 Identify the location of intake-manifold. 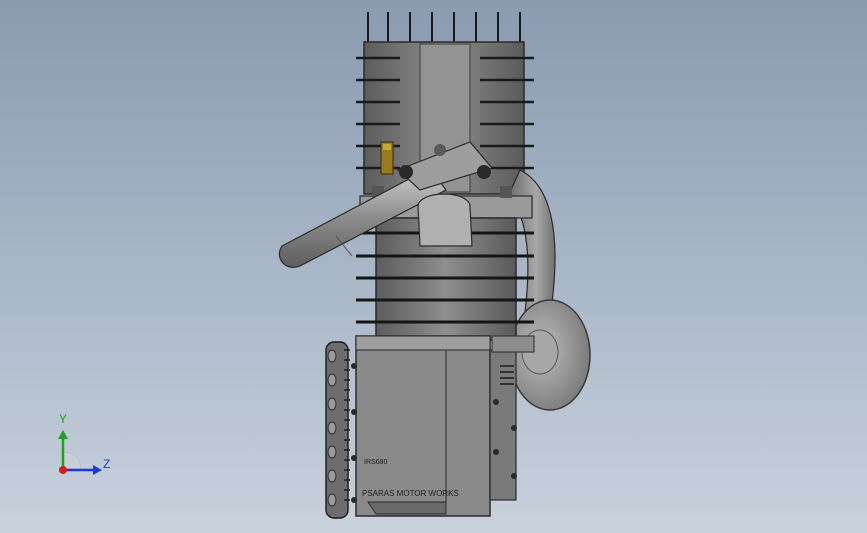
(445, 220).